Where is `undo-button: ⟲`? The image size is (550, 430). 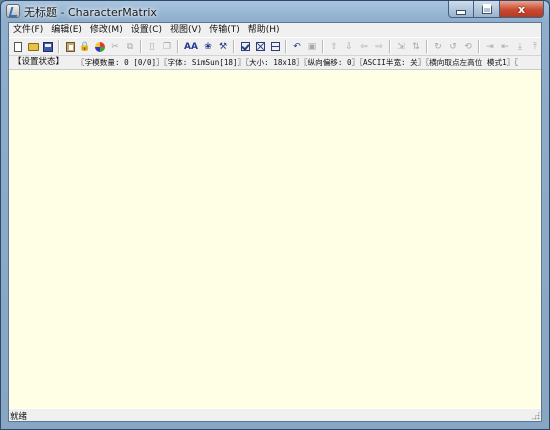
undo-button: ⟲ is located at coordinates (468, 47).